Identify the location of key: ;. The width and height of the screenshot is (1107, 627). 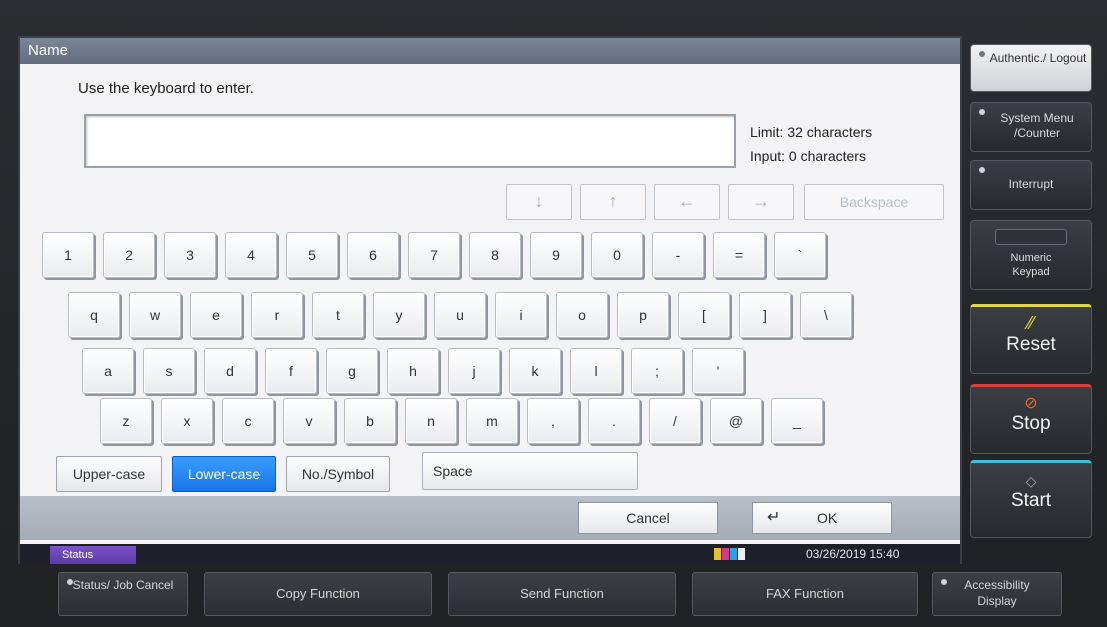
(657, 371).